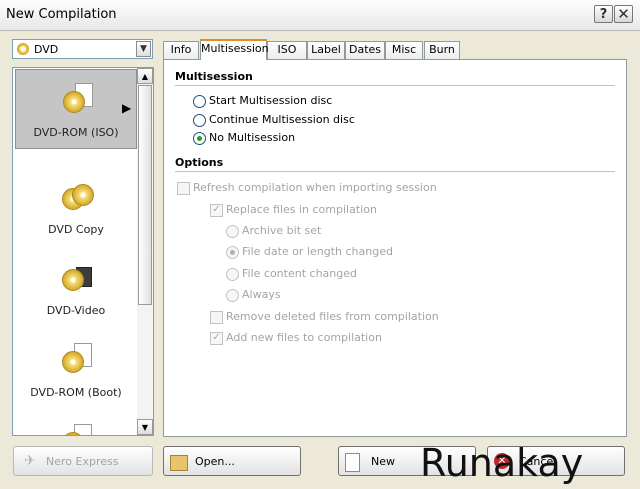  What do you see at coordinates (181, 50) in the screenshot?
I see `tab-info: Info` at bounding box center [181, 50].